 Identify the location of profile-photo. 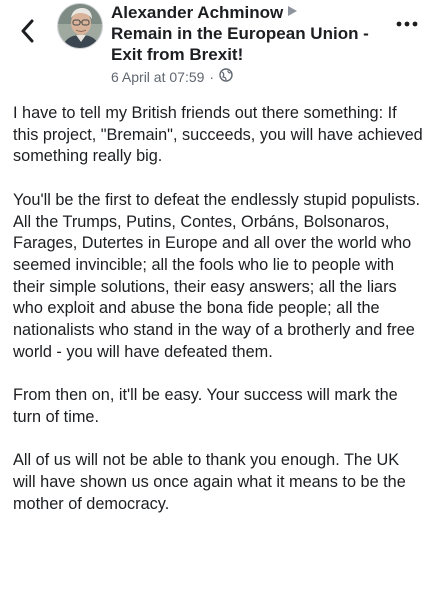
(80, 26).